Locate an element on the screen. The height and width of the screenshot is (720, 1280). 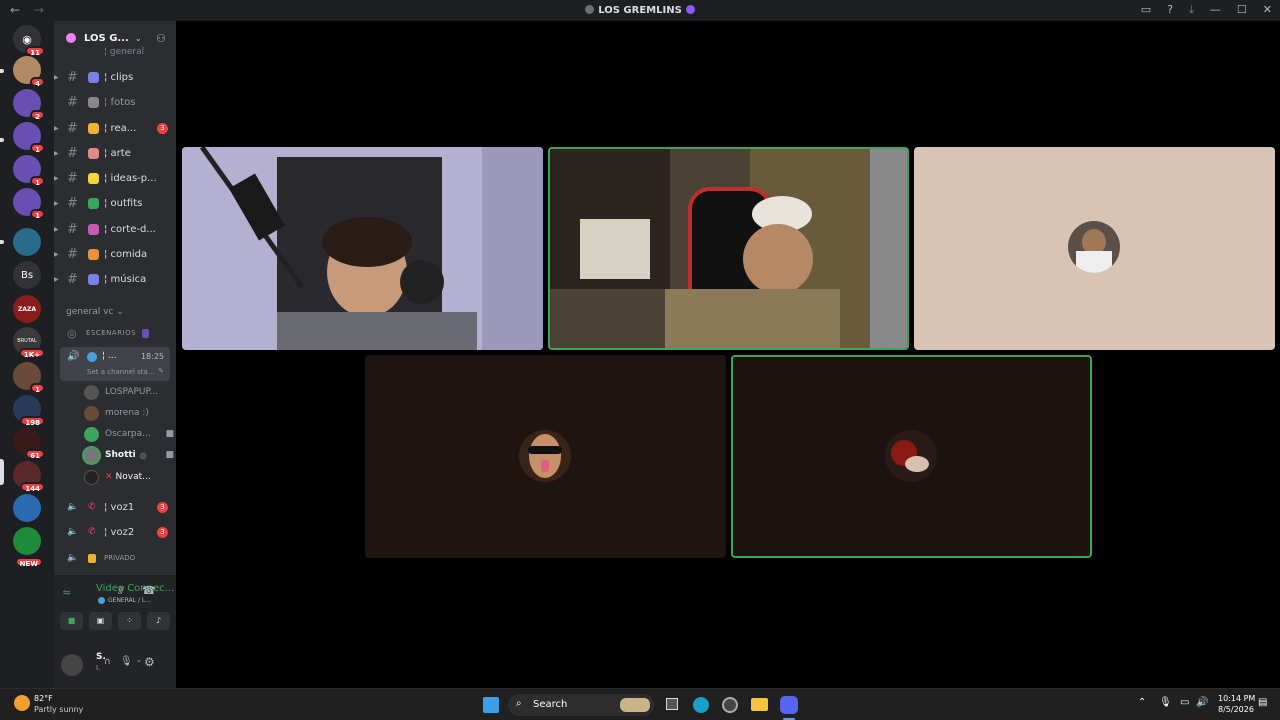
channel-comida: ▶ # ¦ comida is located at coordinates (115, 254).